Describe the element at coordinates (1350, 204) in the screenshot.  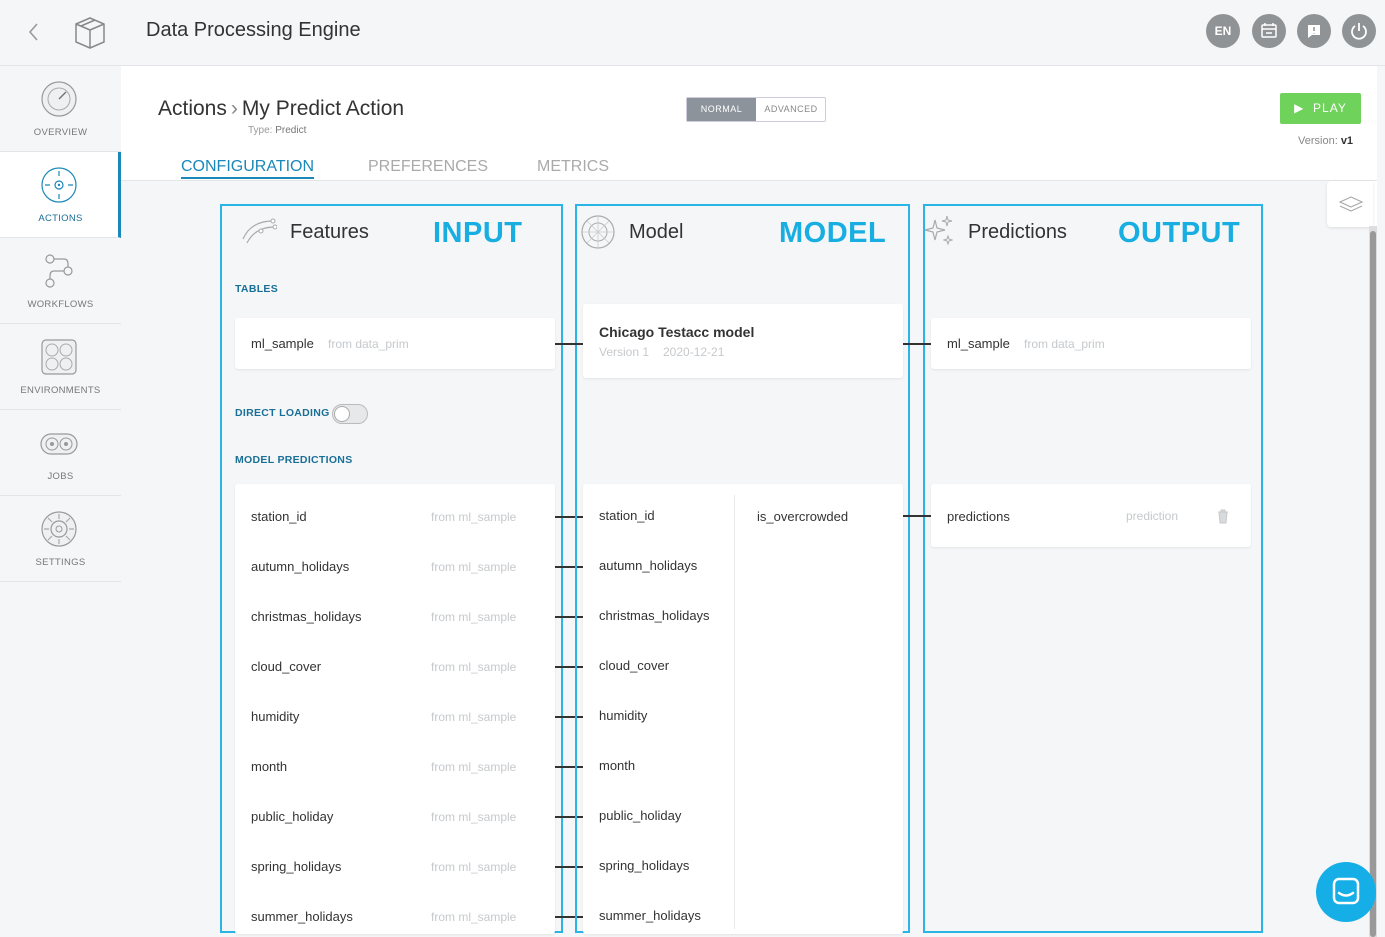
I see `layers-icon` at that location.